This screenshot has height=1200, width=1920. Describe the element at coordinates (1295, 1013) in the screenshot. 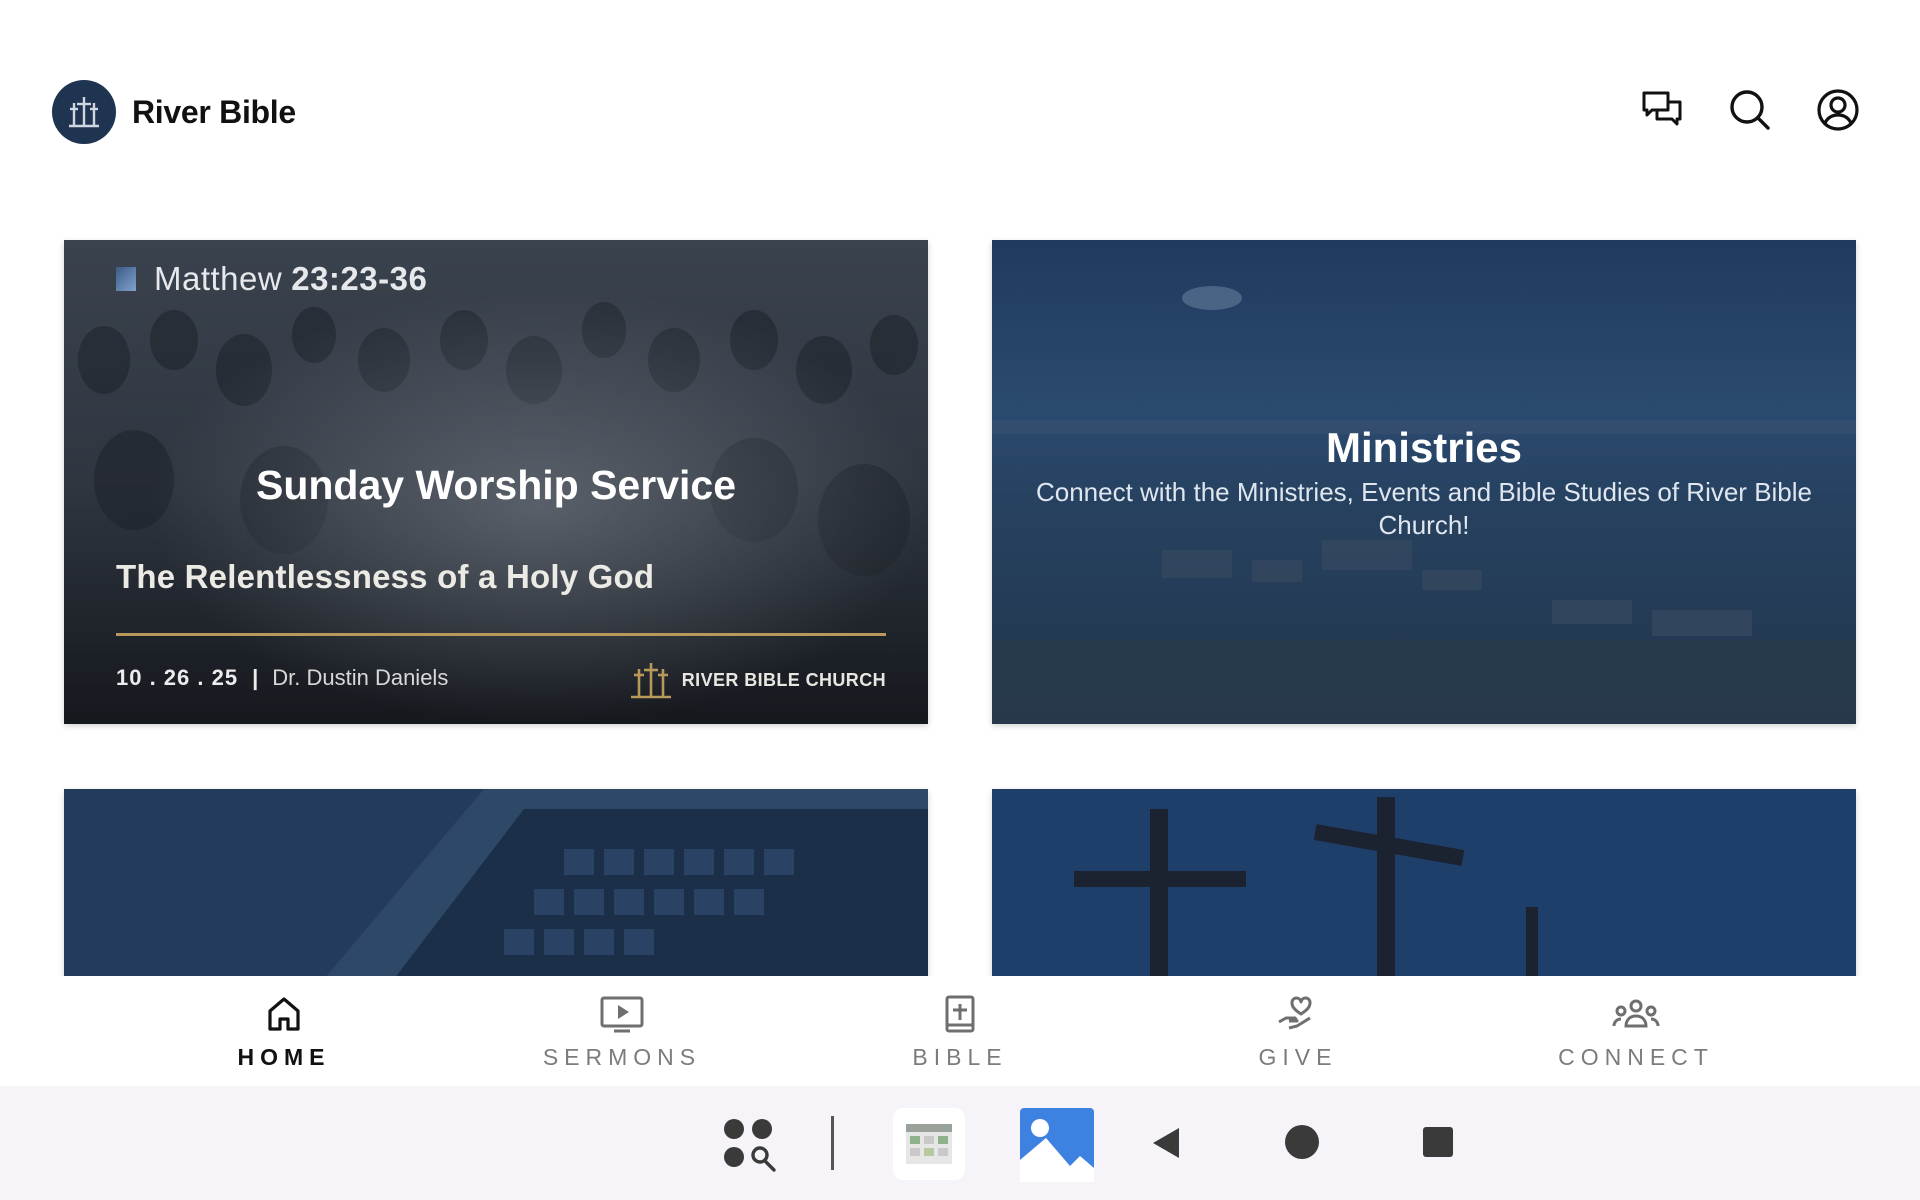

I see `give-hand-heart-icon` at that location.